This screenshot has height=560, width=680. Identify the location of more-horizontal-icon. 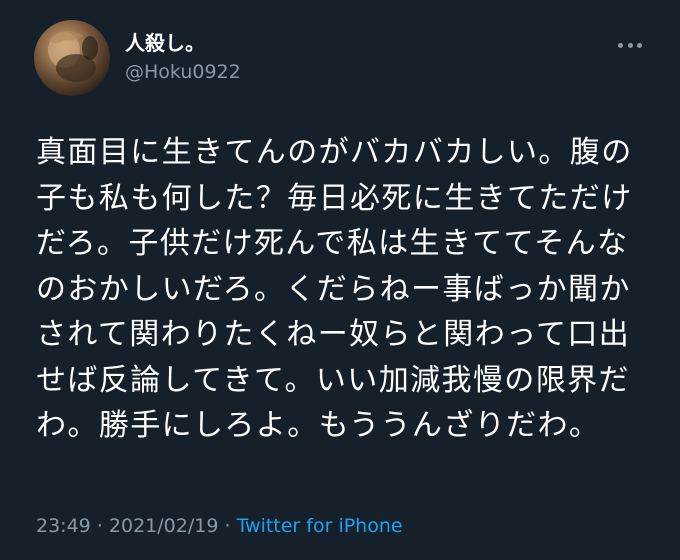
(620, 45).